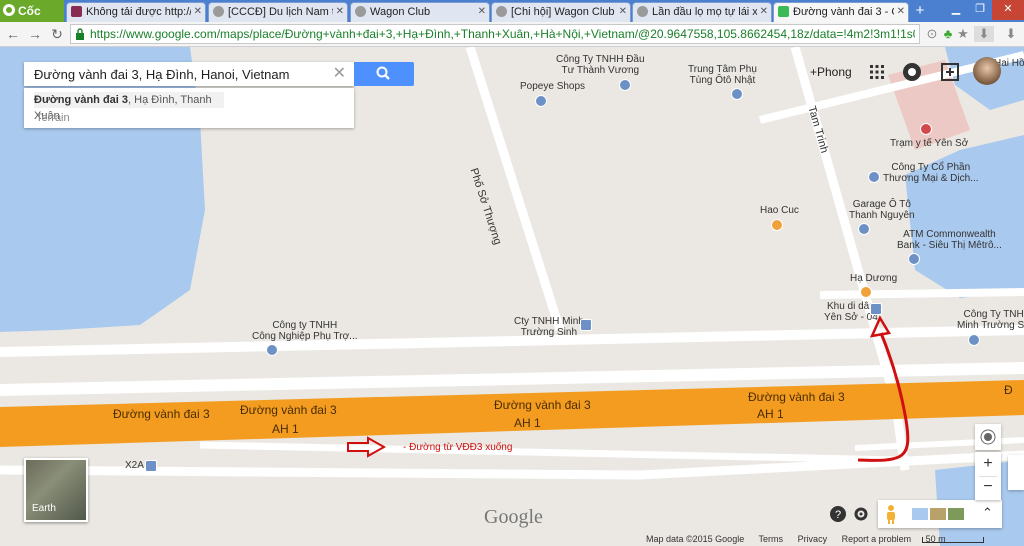 The image size is (1024, 546). What do you see at coordinates (9, 10) in the screenshot?
I see `coccoc-logo-icon` at bounding box center [9, 10].